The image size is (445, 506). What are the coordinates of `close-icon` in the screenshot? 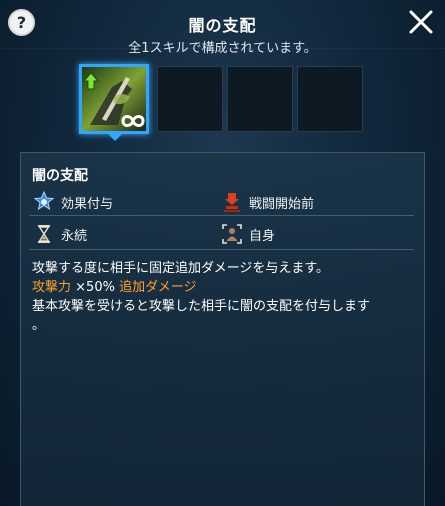 It's located at (421, 22).